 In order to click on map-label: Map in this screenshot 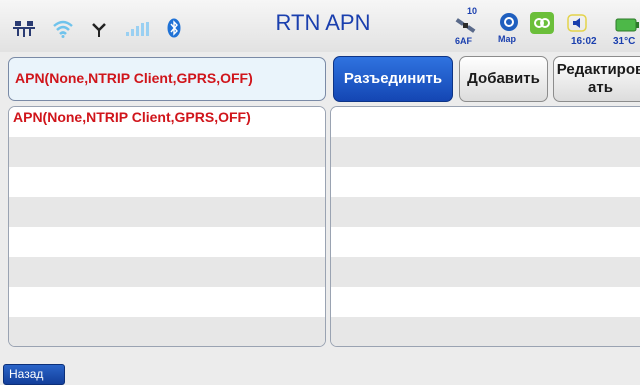, I will do `click(507, 39)`.